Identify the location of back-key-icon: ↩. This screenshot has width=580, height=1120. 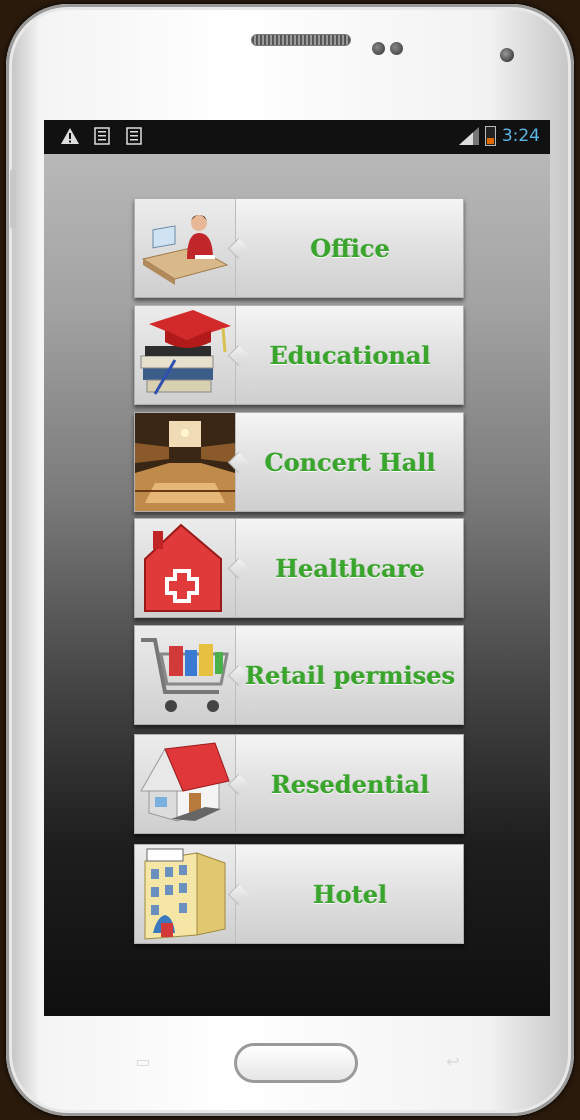
(453, 1061).